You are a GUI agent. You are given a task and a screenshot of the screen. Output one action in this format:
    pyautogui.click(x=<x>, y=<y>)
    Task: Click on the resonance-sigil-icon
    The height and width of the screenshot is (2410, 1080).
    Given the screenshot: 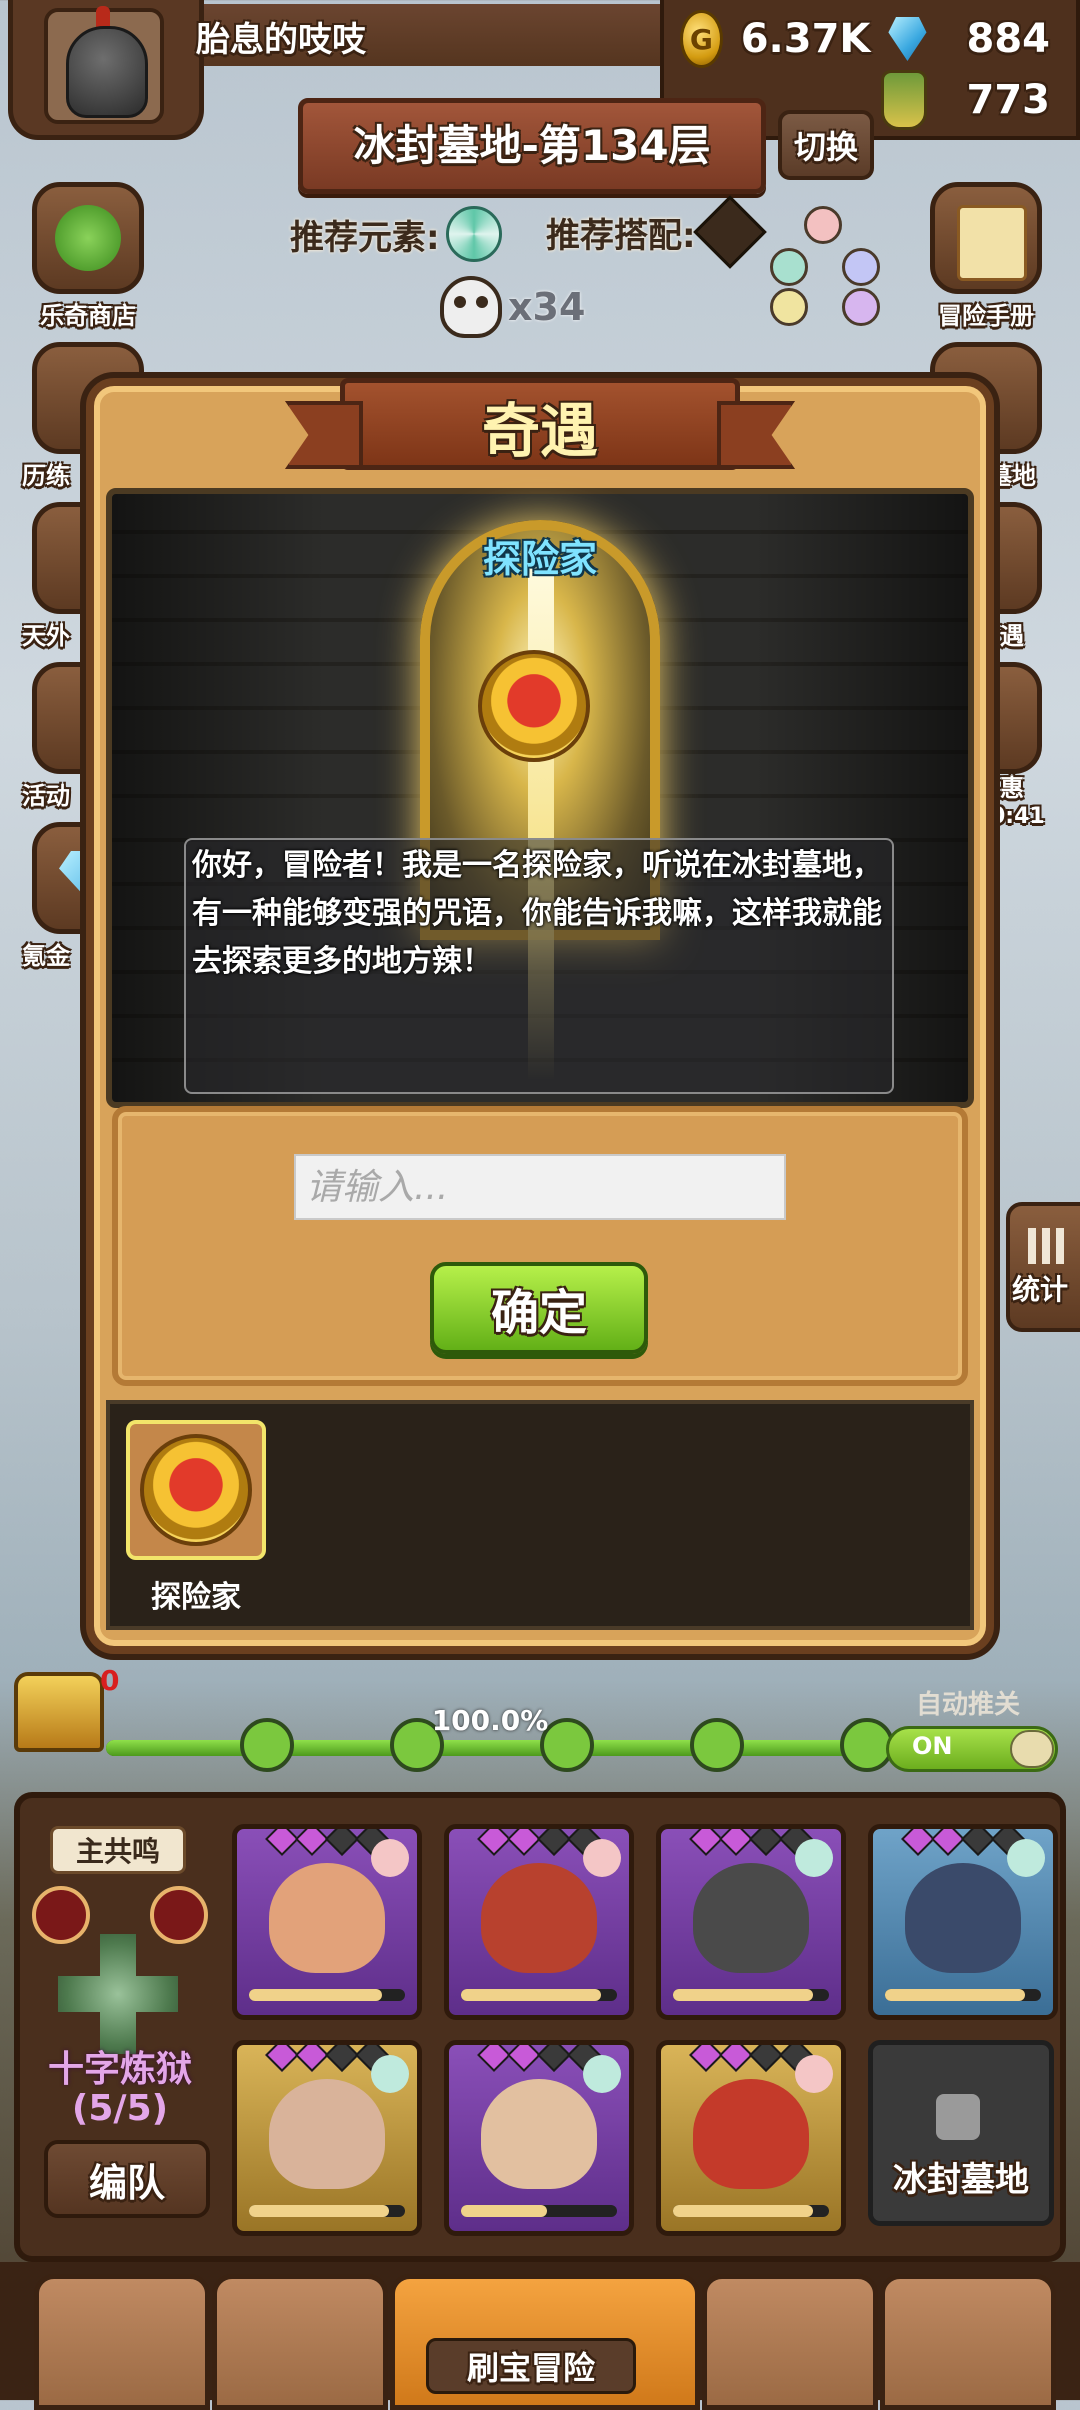 What is the action you would take?
    pyautogui.click(x=61, y=1915)
    